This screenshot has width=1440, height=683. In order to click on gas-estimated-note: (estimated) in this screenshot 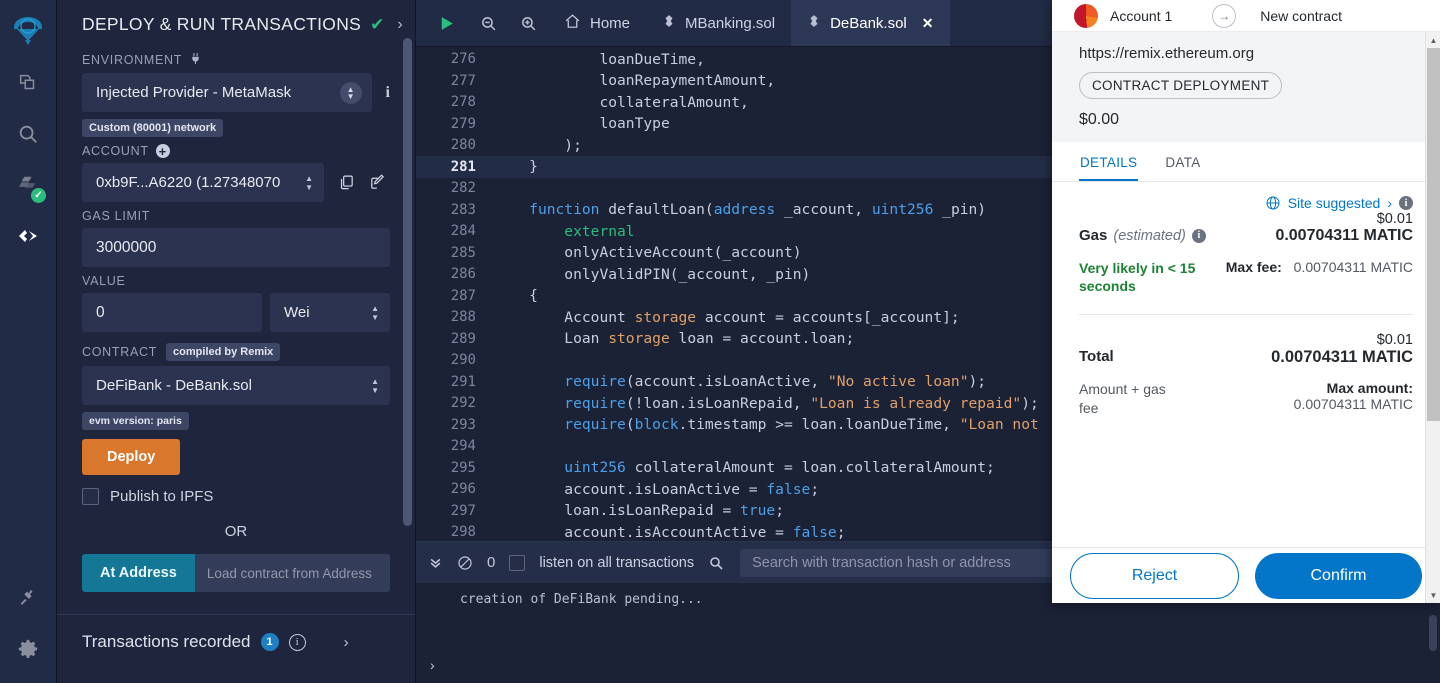, I will do `click(1149, 235)`.